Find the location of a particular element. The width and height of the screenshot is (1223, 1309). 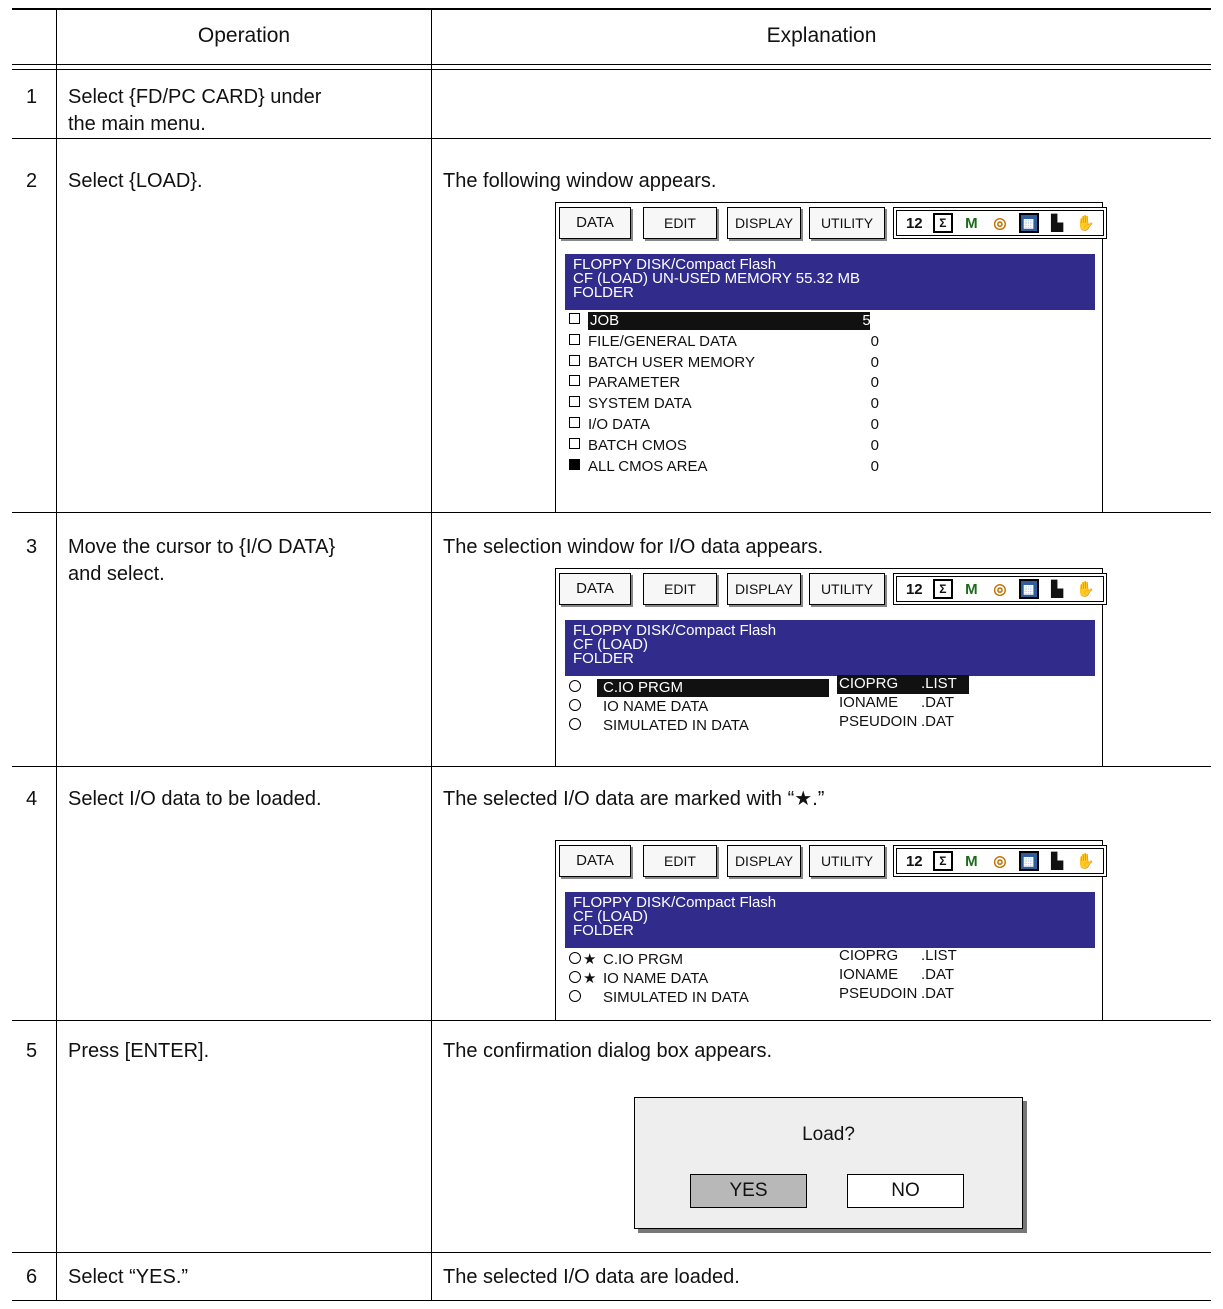

folder-item: JOB 57 is located at coordinates (724, 321).